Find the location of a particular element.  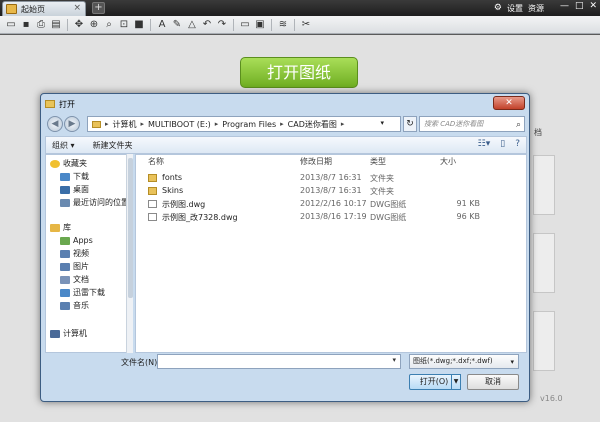

refresh-button: ↻ is located at coordinates (410, 124).